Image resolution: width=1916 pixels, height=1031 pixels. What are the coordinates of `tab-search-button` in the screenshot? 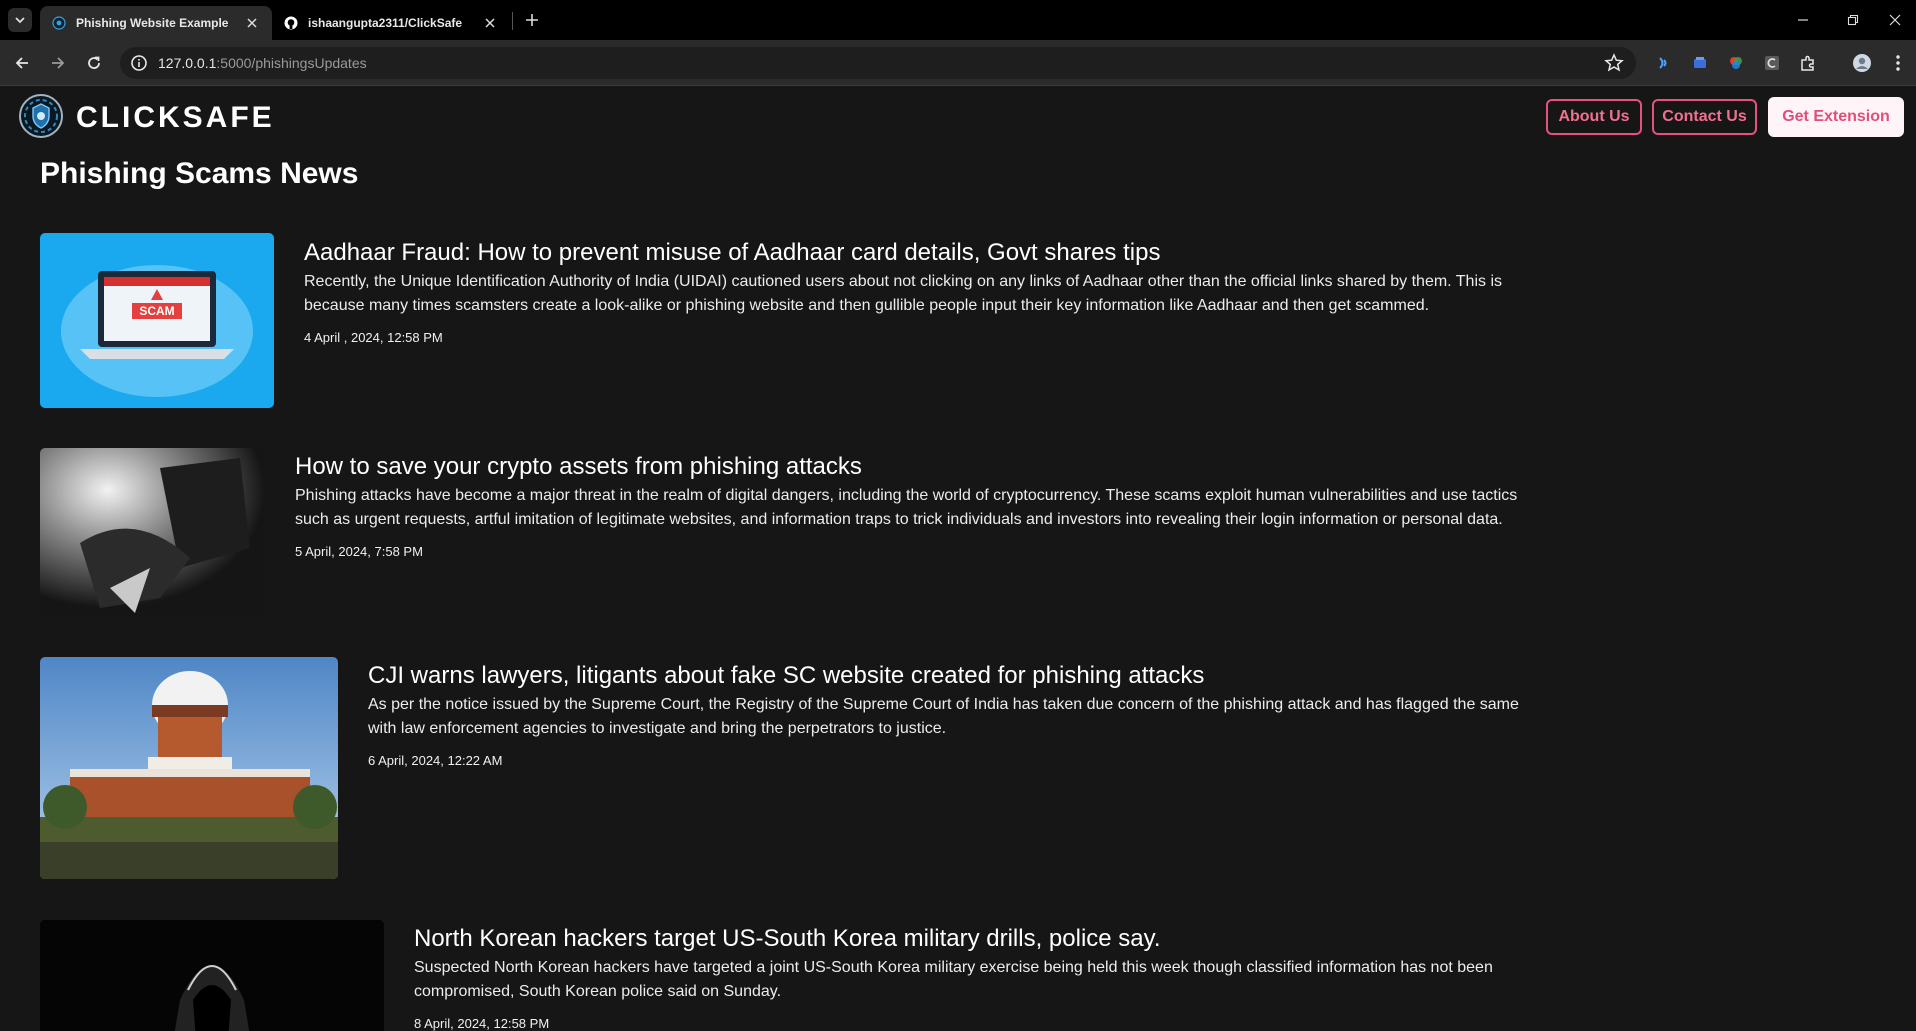 It's located at (20, 20).